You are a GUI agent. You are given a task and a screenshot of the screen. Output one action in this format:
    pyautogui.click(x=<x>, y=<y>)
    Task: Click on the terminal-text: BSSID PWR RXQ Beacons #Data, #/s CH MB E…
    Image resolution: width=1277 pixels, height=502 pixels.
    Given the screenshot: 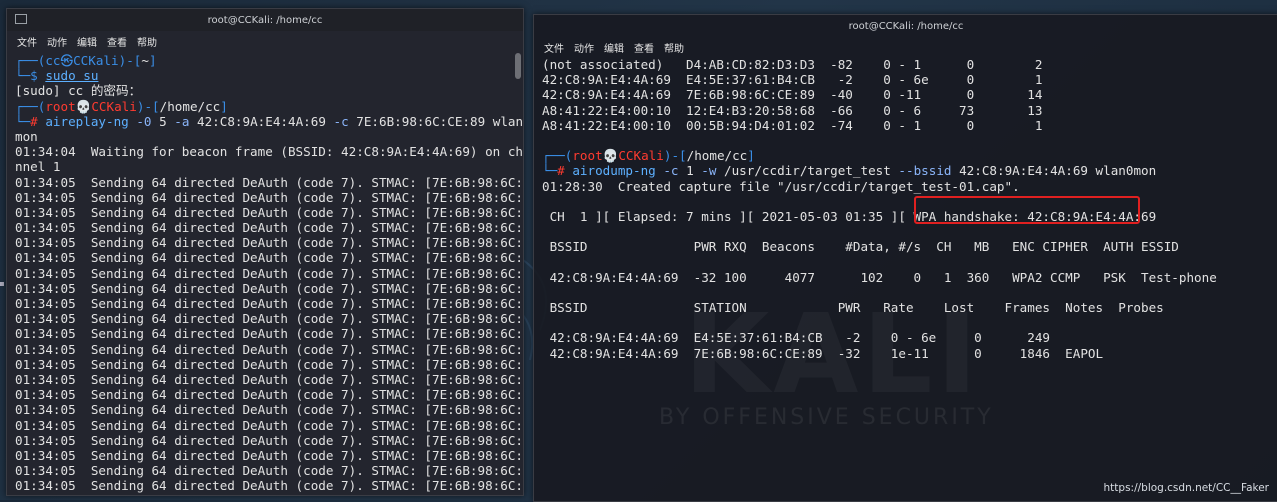 What is the action you would take?
    pyautogui.click(x=860, y=247)
    